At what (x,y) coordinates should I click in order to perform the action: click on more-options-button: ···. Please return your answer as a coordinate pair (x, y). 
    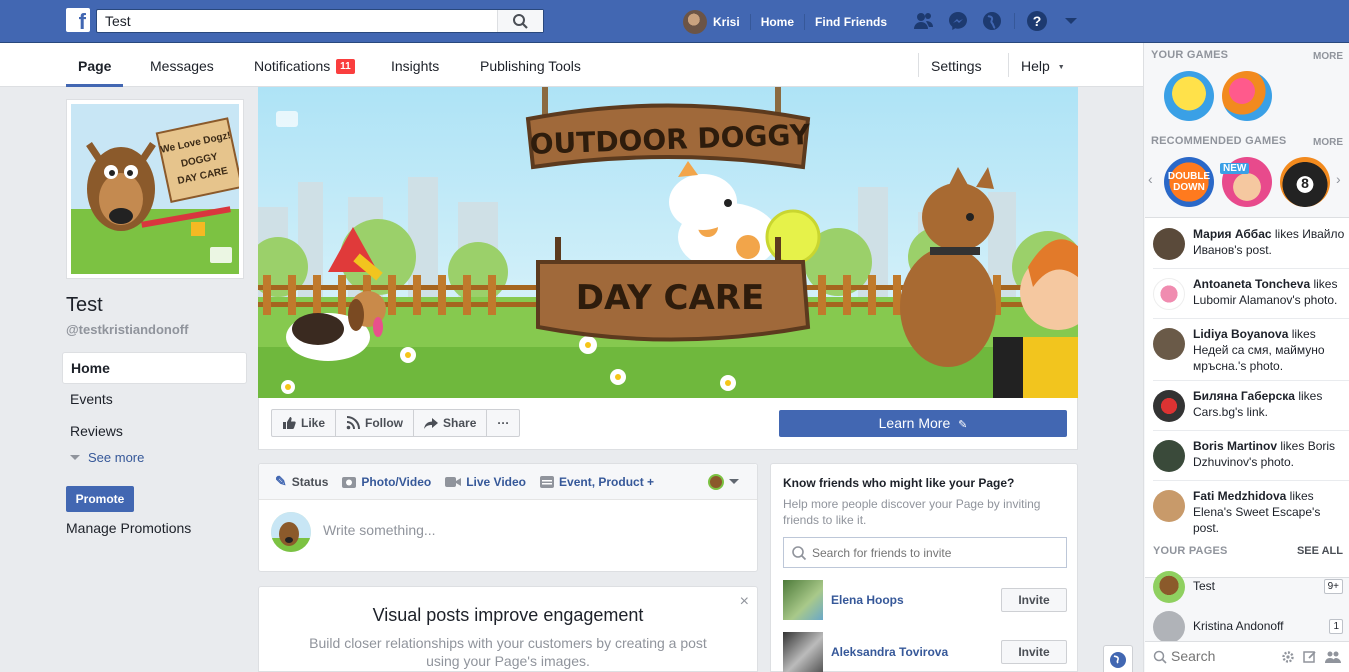
    Looking at the image, I should click on (503, 423).